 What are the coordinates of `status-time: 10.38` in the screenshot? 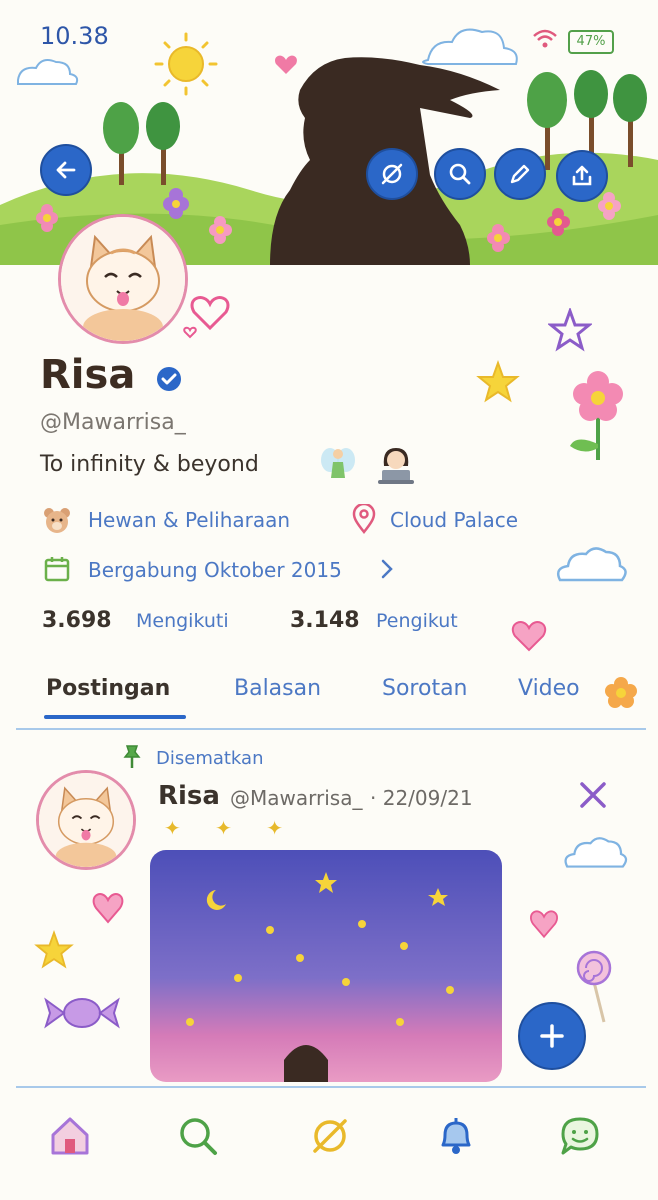 It's located at (74, 36).